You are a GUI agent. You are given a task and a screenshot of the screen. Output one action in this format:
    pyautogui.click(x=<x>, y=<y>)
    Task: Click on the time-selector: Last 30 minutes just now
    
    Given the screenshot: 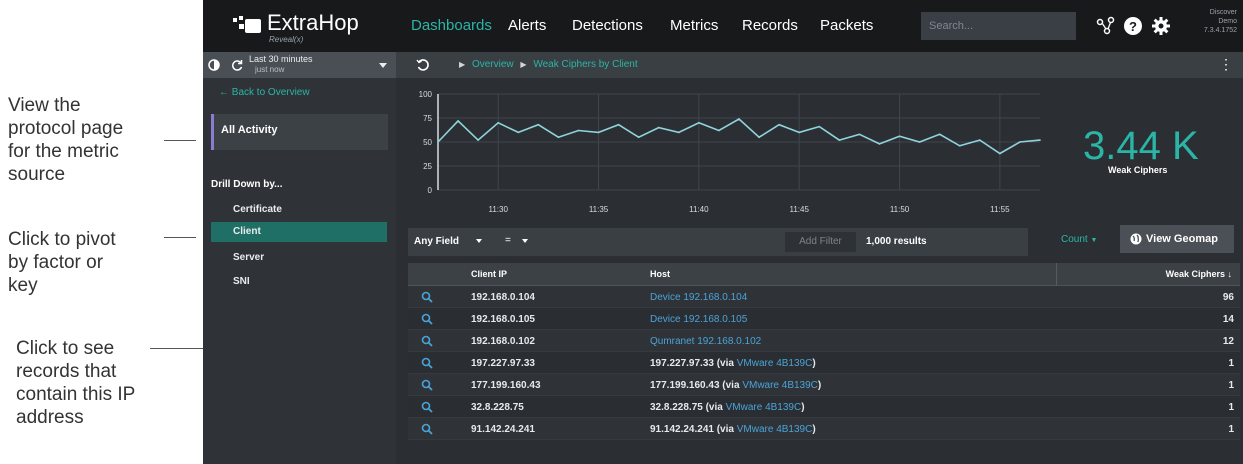 What is the action you would take?
    pyautogui.click(x=299, y=65)
    